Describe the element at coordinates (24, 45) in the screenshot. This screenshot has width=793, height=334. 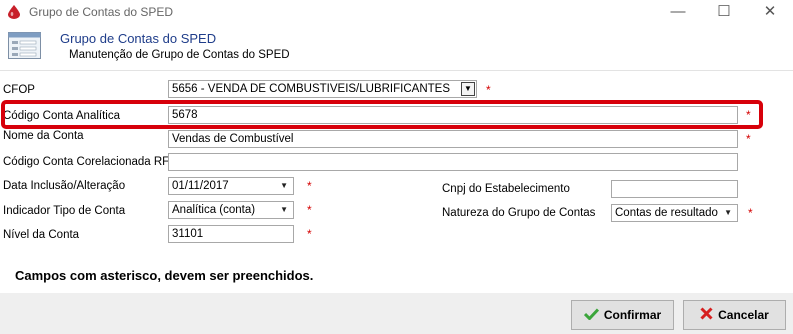
I see `form-window-icon` at that location.